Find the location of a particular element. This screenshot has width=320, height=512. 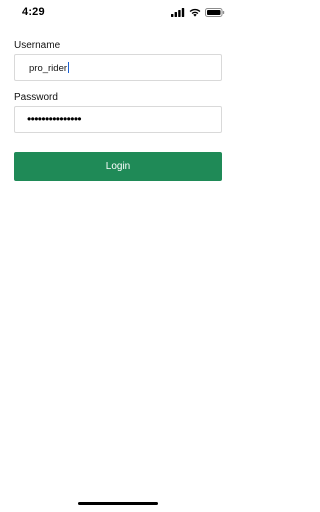

username-value-text: pro_rider is located at coordinates (48, 68).